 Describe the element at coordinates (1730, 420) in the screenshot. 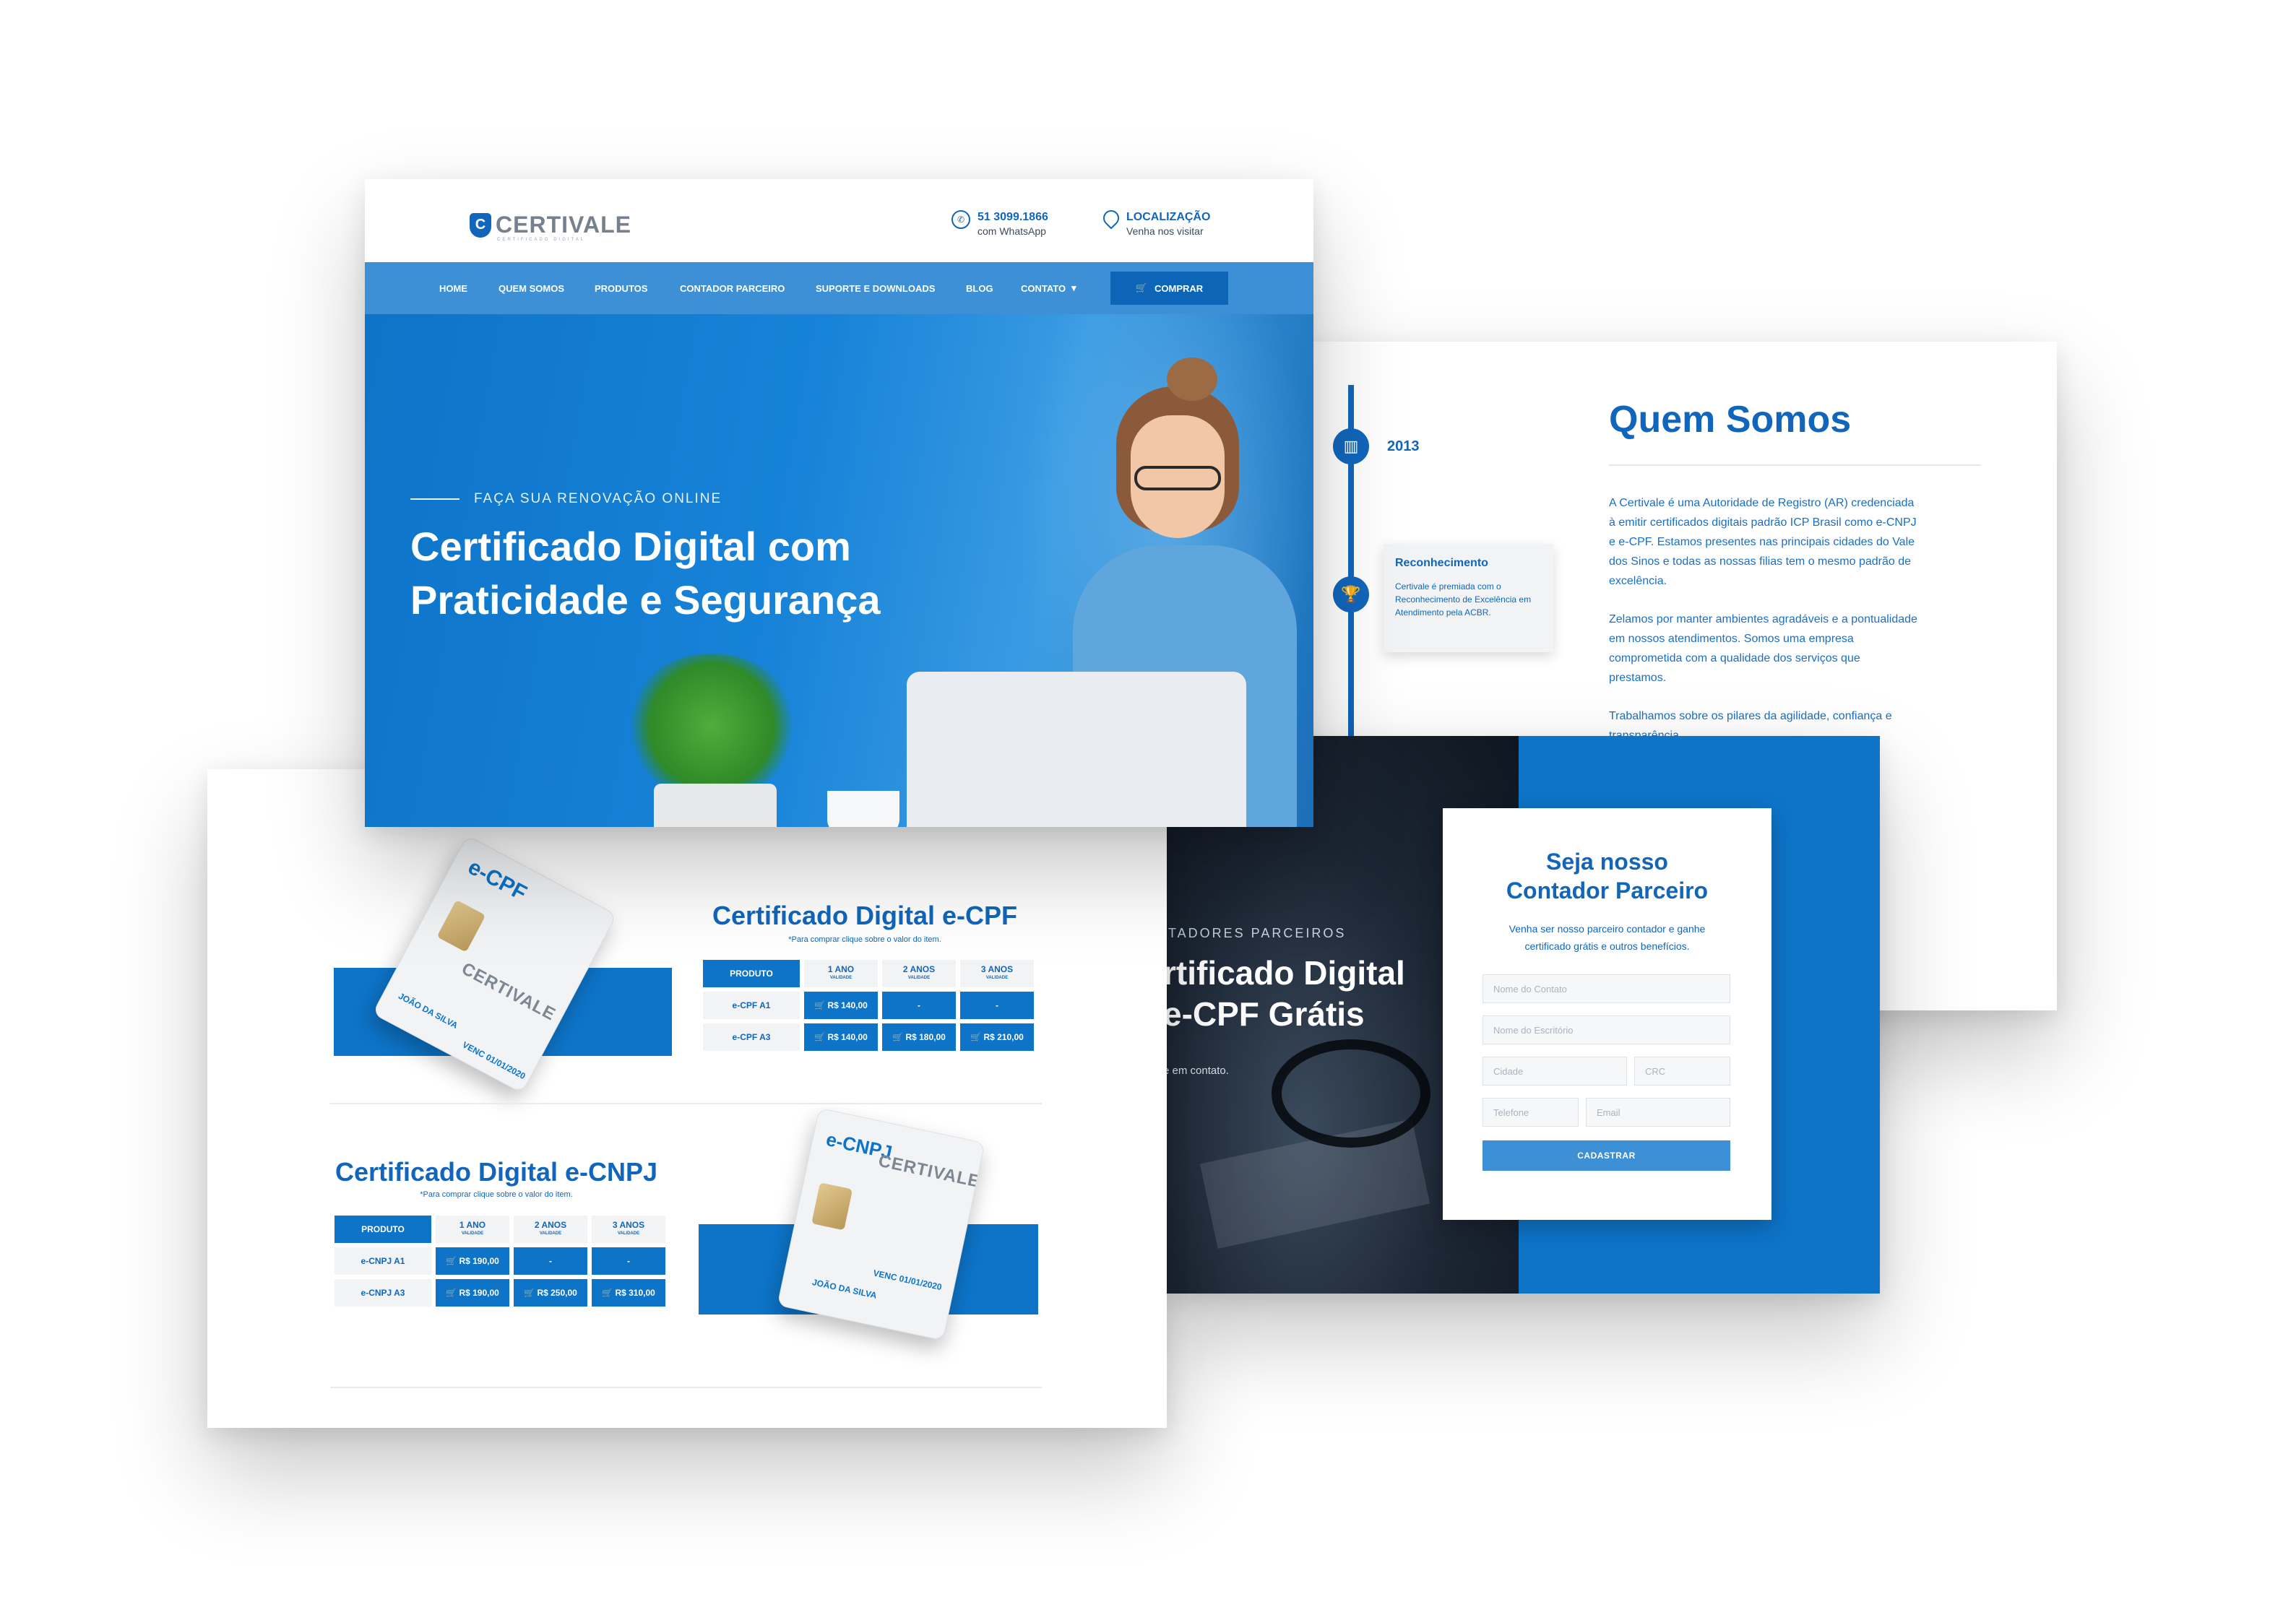

I see `about-title: Quem Somos` at that location.